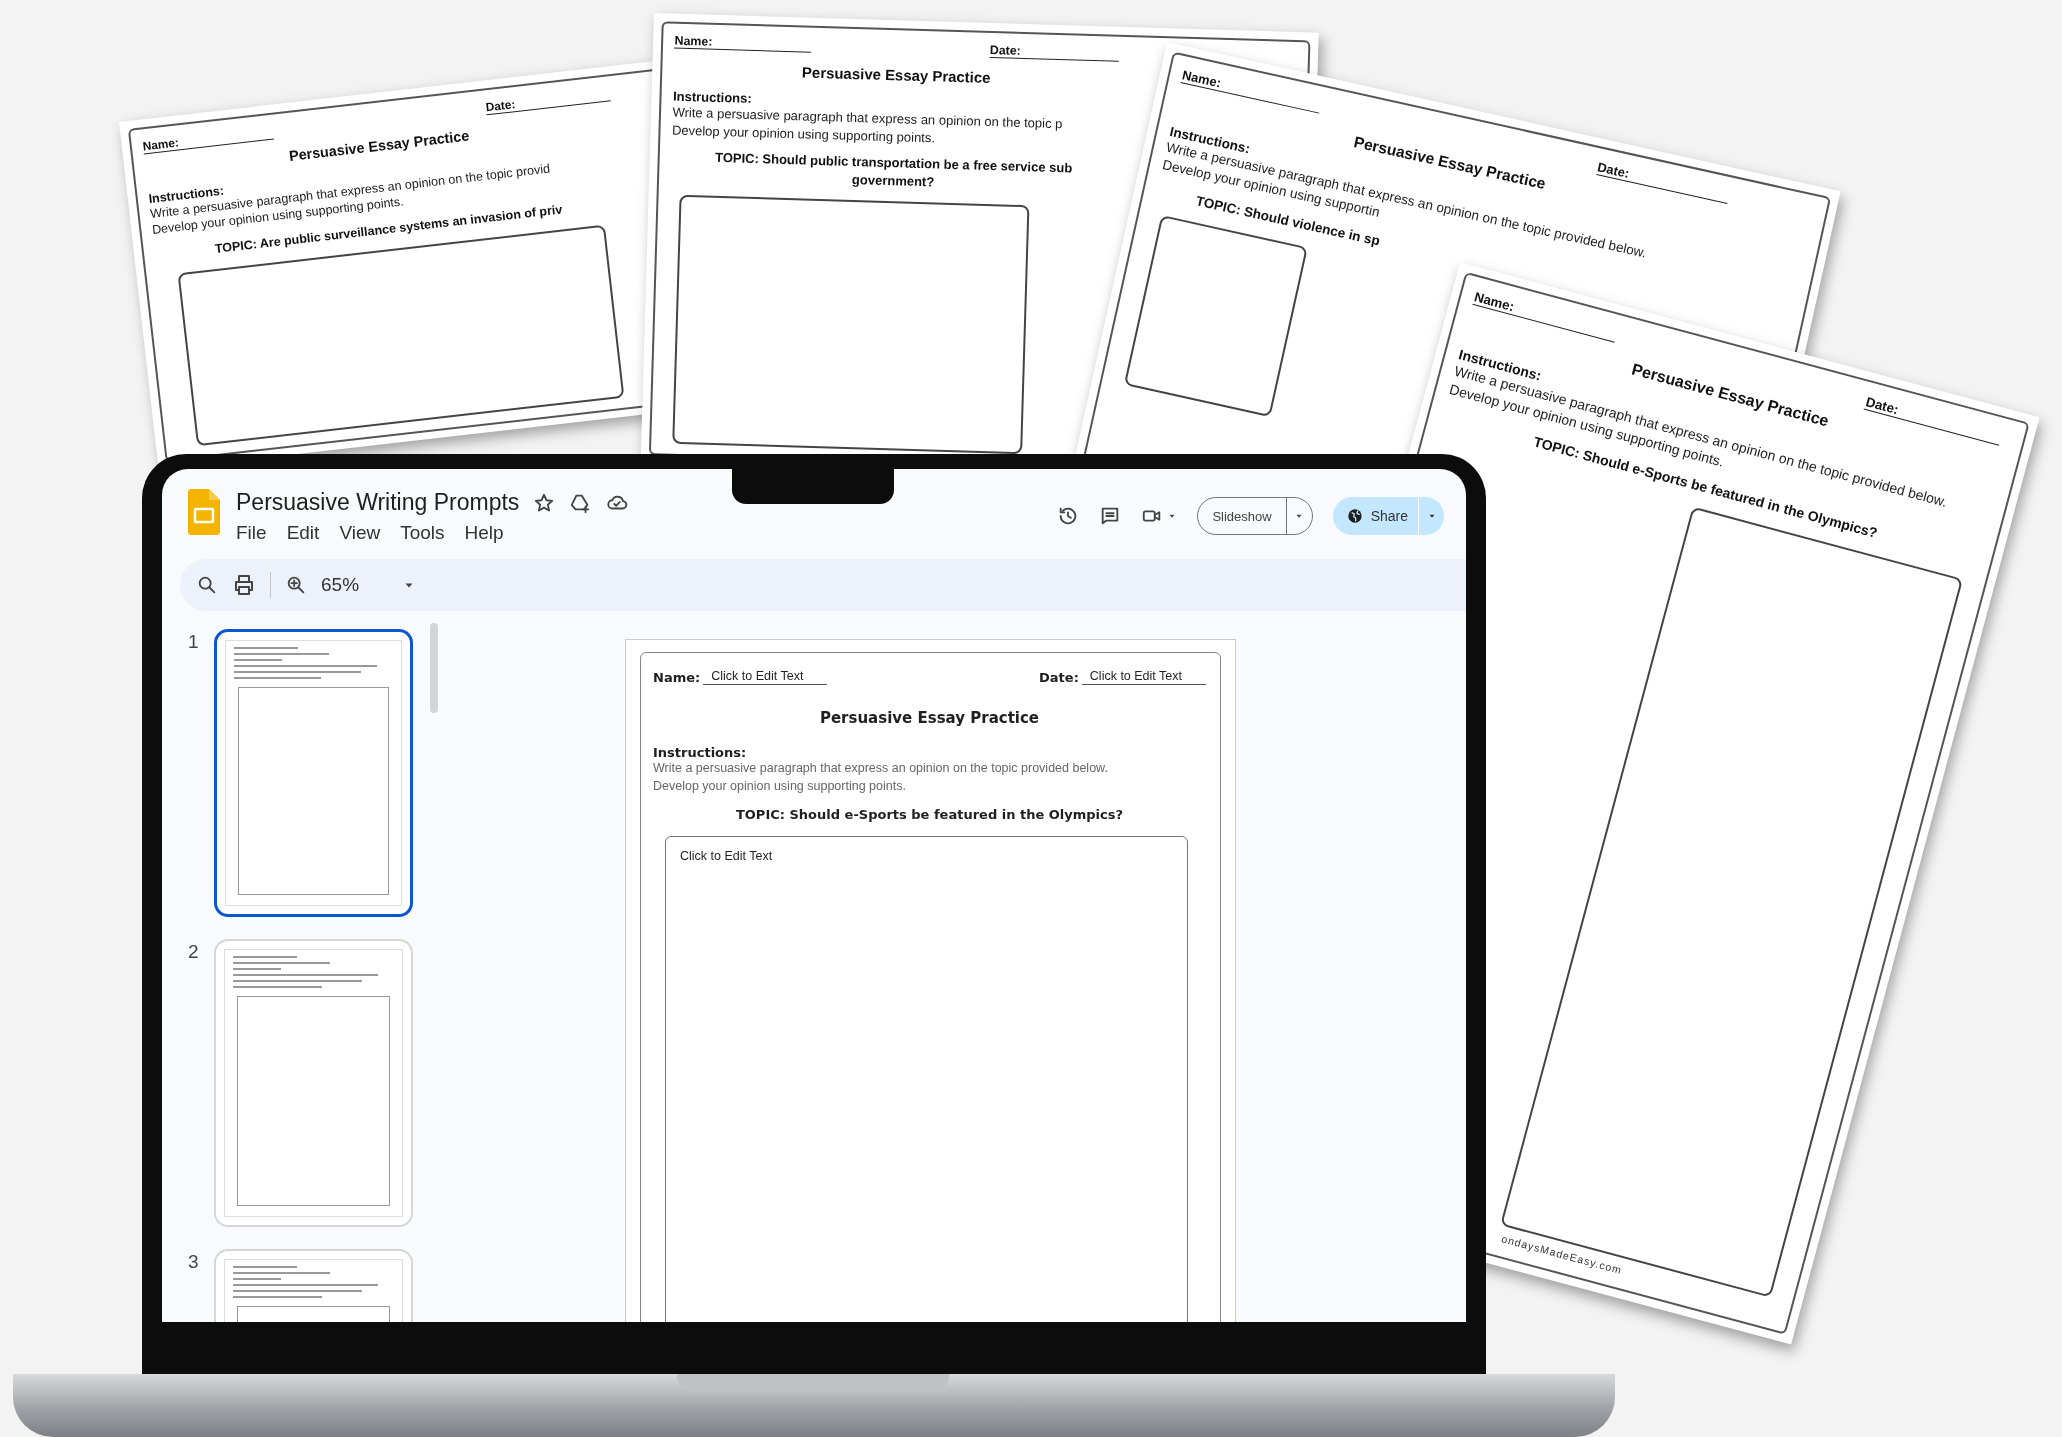 This screenshot has width=2062, height=1437. Describe the element at coordinates (251, 533) in the screenshot. I see `menu-item: File` at that location.